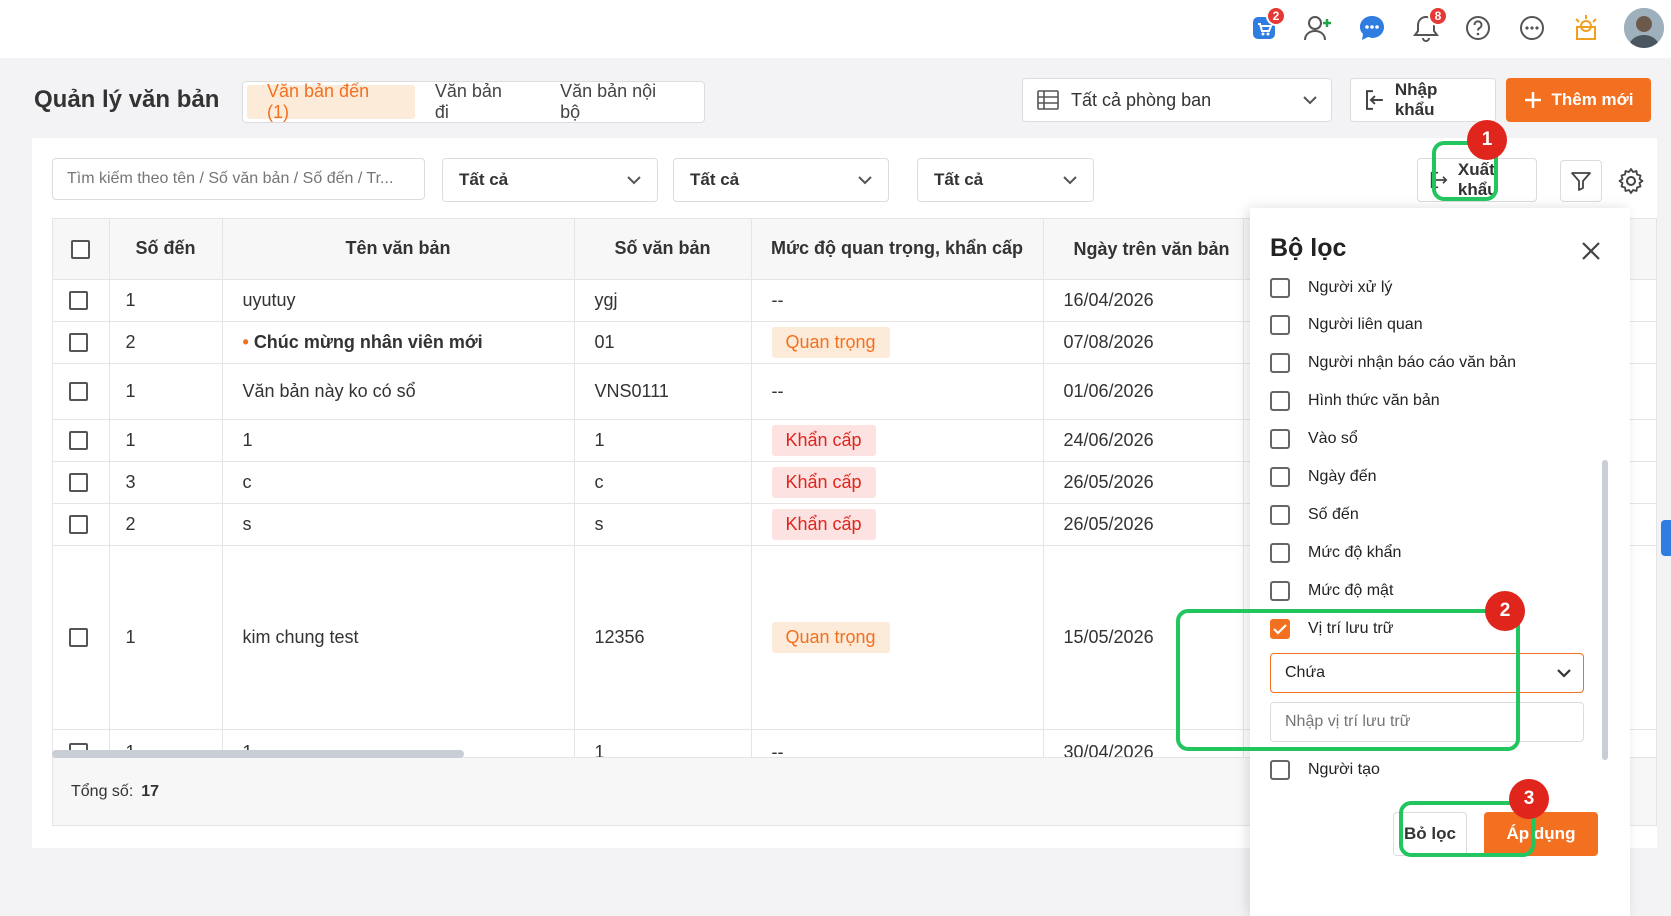 The height and width of the screenshot is (916, 1671). What do you see at coordinates (398, 637) in the screenshot?
I see `cell-ten: kim chung test` at bounding box center [398, 637].